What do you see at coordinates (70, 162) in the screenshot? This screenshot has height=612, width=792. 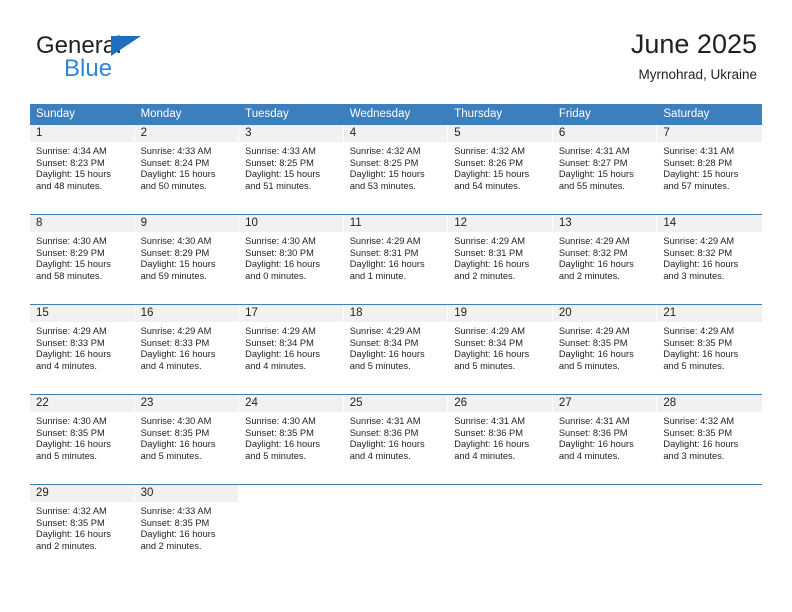 I see `sunset-text: Sunset: 8:23 PM` at bounding box center [70, 162].